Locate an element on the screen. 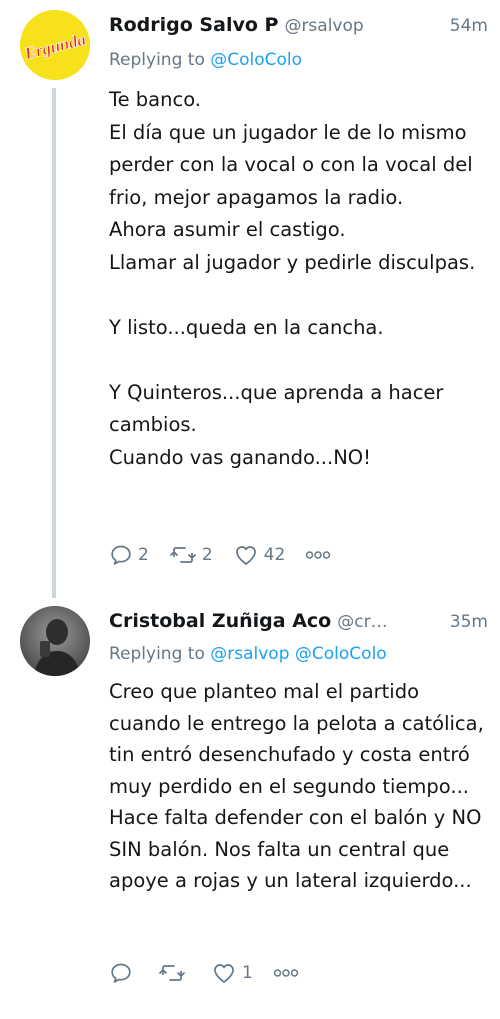  tweet-actions: 2 2 42 is located at coordinates (230, 555).